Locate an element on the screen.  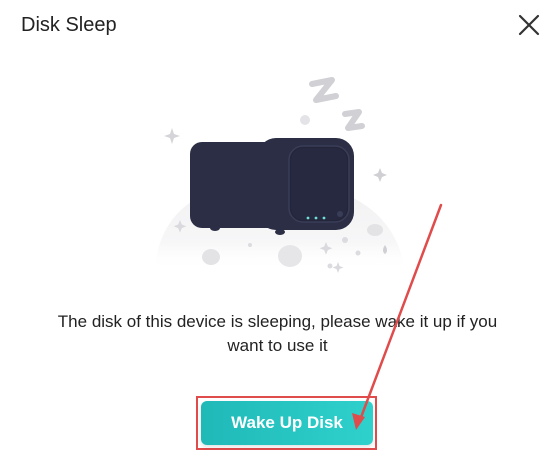
close-button is located at coordinates (529, 25).